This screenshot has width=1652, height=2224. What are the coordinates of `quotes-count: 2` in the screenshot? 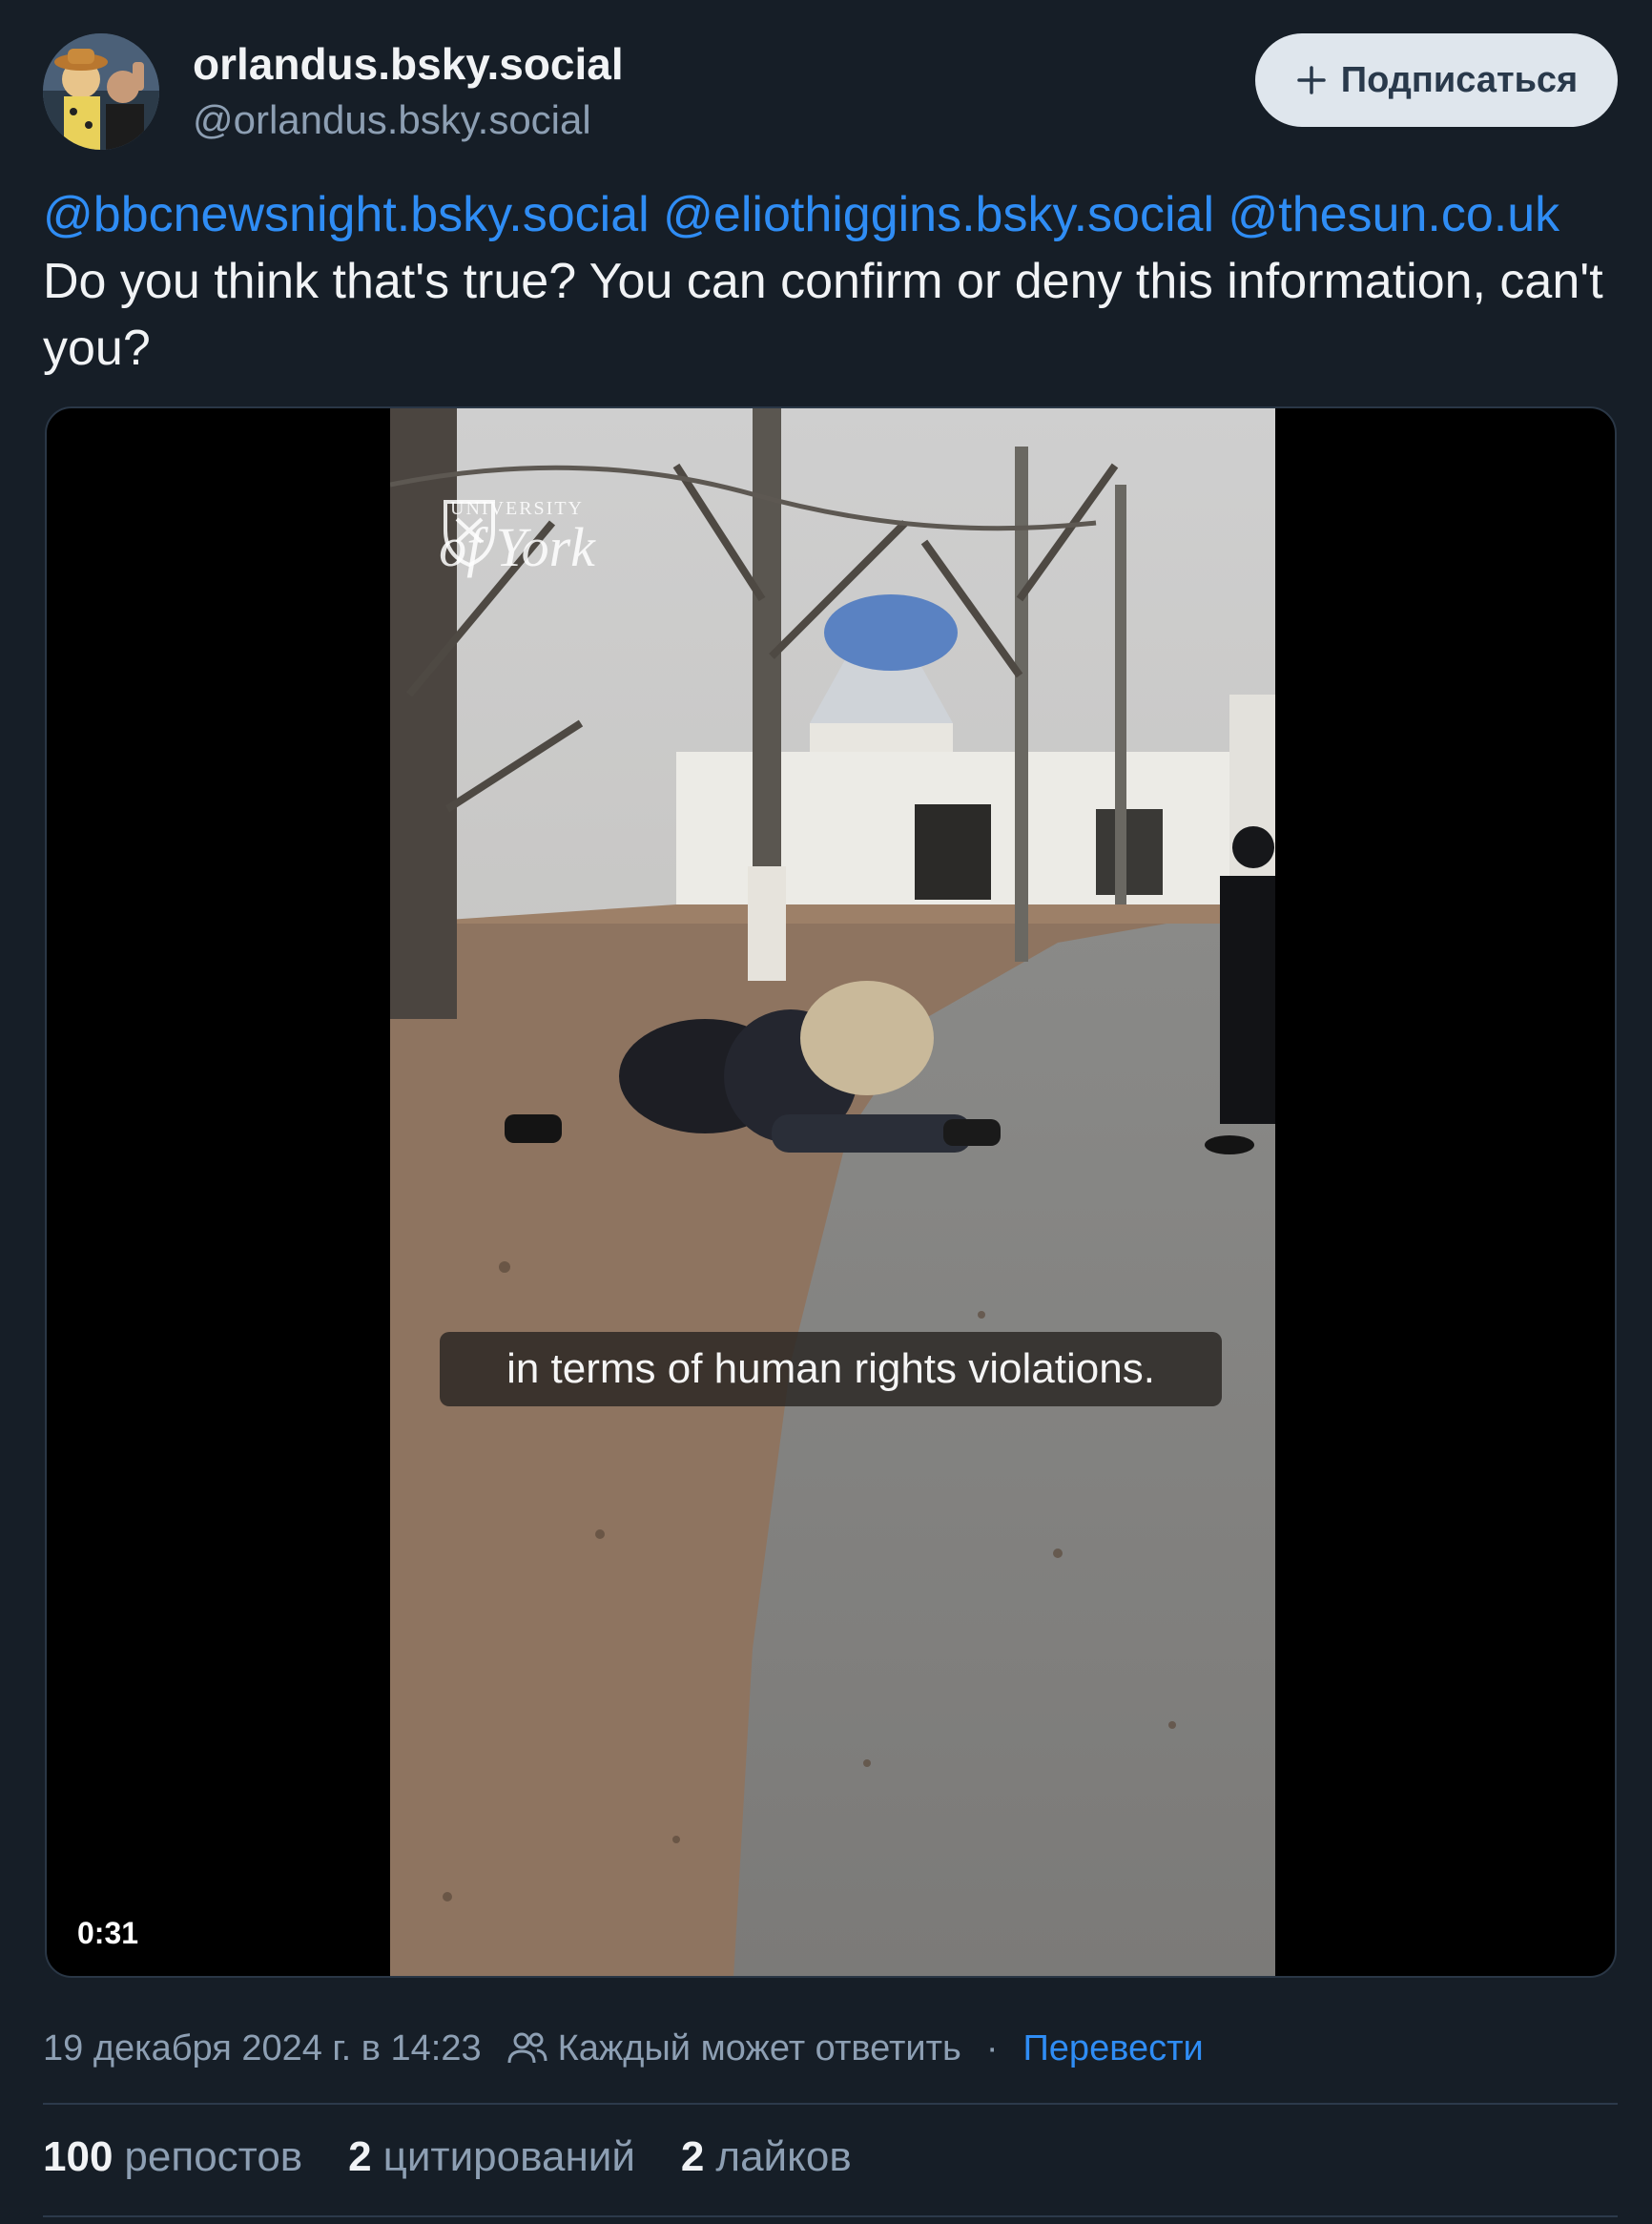 It's located at (360, 2156).